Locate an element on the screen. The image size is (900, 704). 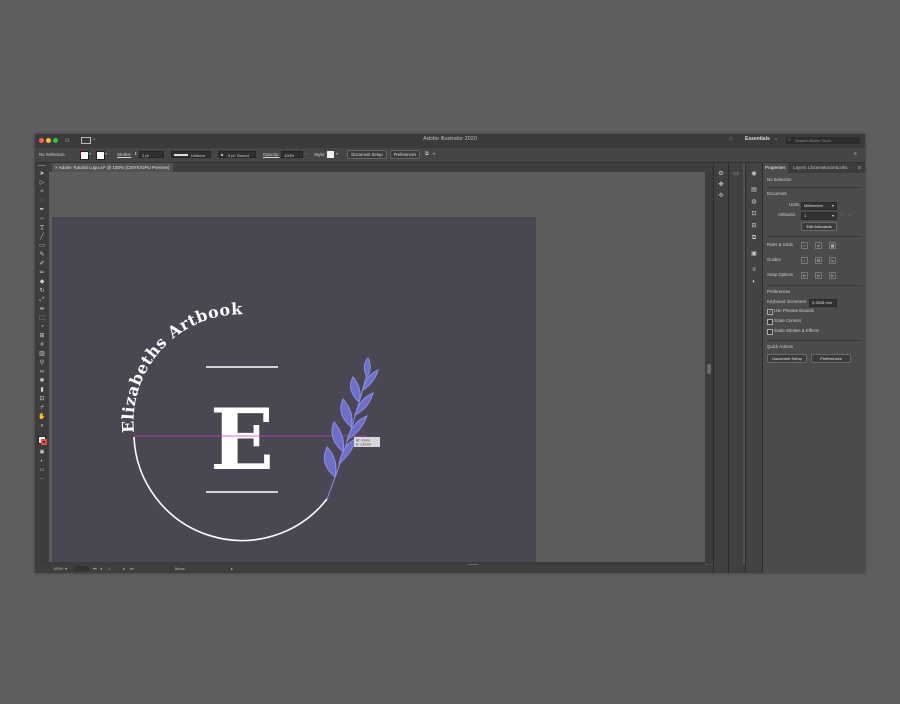
smart-guides-icon: ↳ is located at coordinates (832, 260).